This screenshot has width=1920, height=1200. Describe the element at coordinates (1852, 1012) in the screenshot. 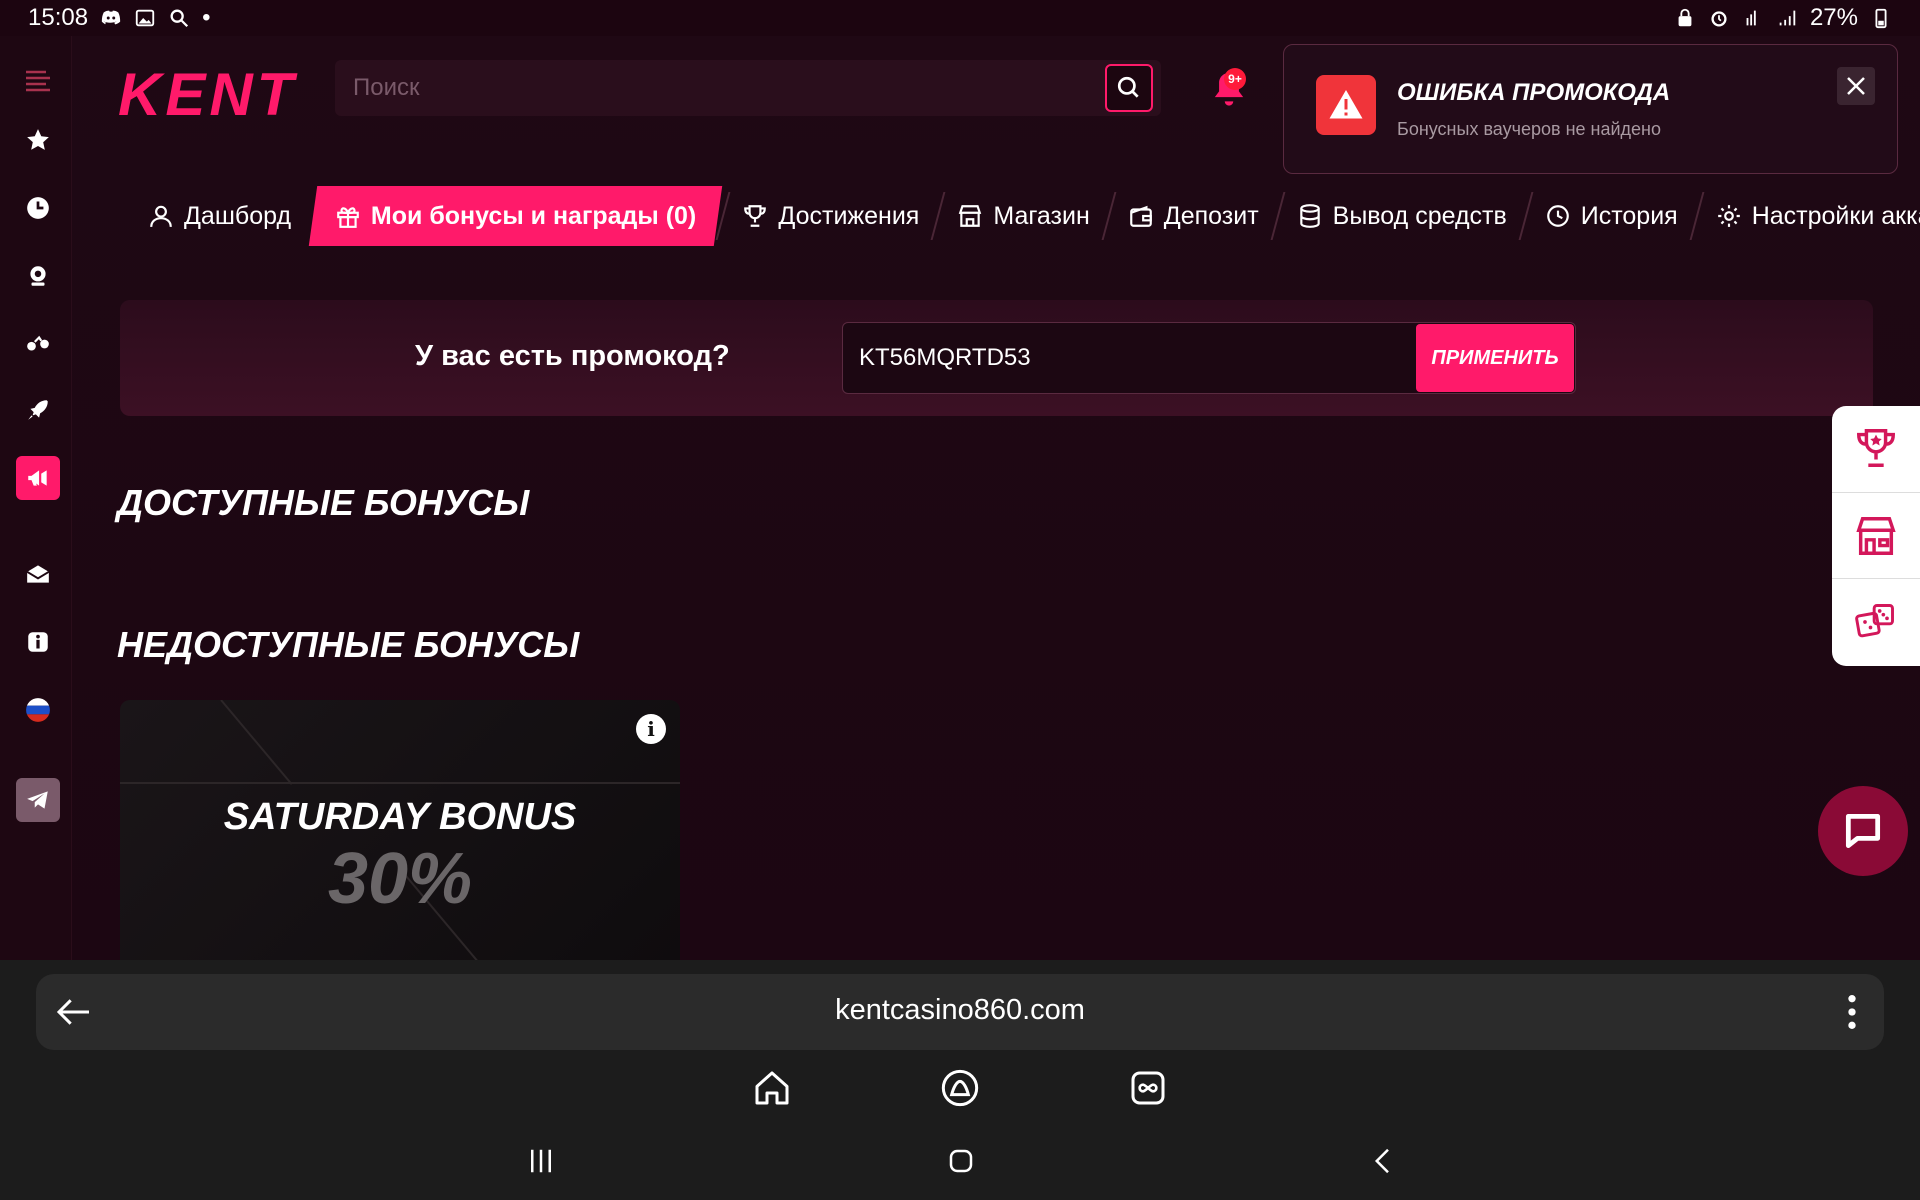

I see `more-vert-icon` at that location.